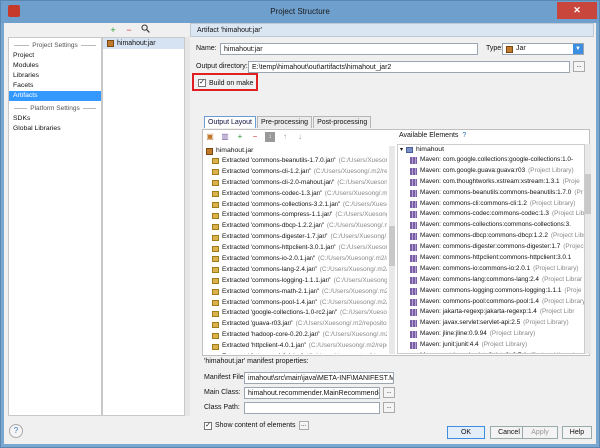 Image resolution: width=600 pixels, height=448 pixels. Describe the element at coordinates (543, 49) in the screenshot. I see `type-select: Jar ▼` at that location.